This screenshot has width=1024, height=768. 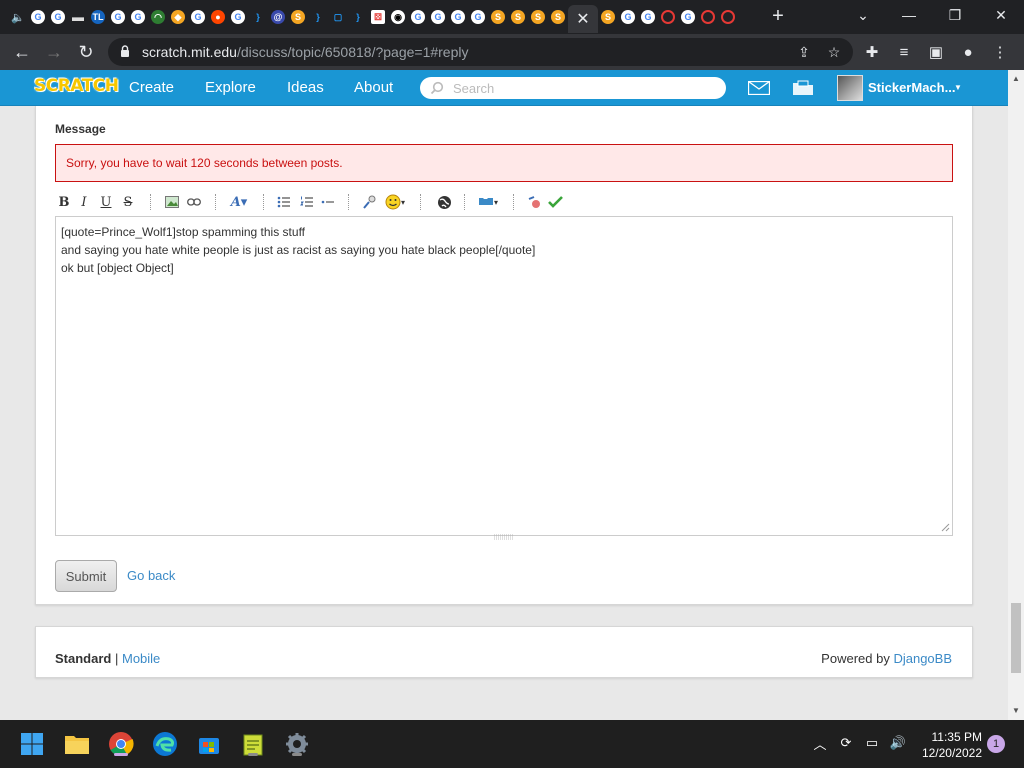 What do you see at coordinates (64, 202) in the screenshot?
I see `bold-button: B` at bounding box center [64, 202].